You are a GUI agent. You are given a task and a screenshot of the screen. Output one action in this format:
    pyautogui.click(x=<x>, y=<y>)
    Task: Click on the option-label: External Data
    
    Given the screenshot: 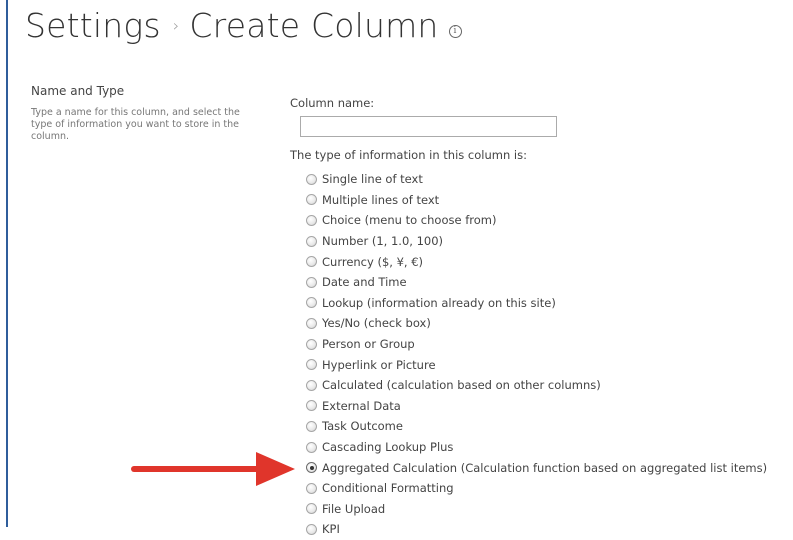 What is the action you would take?
    pyautogui.click(x=361, y=405)
    